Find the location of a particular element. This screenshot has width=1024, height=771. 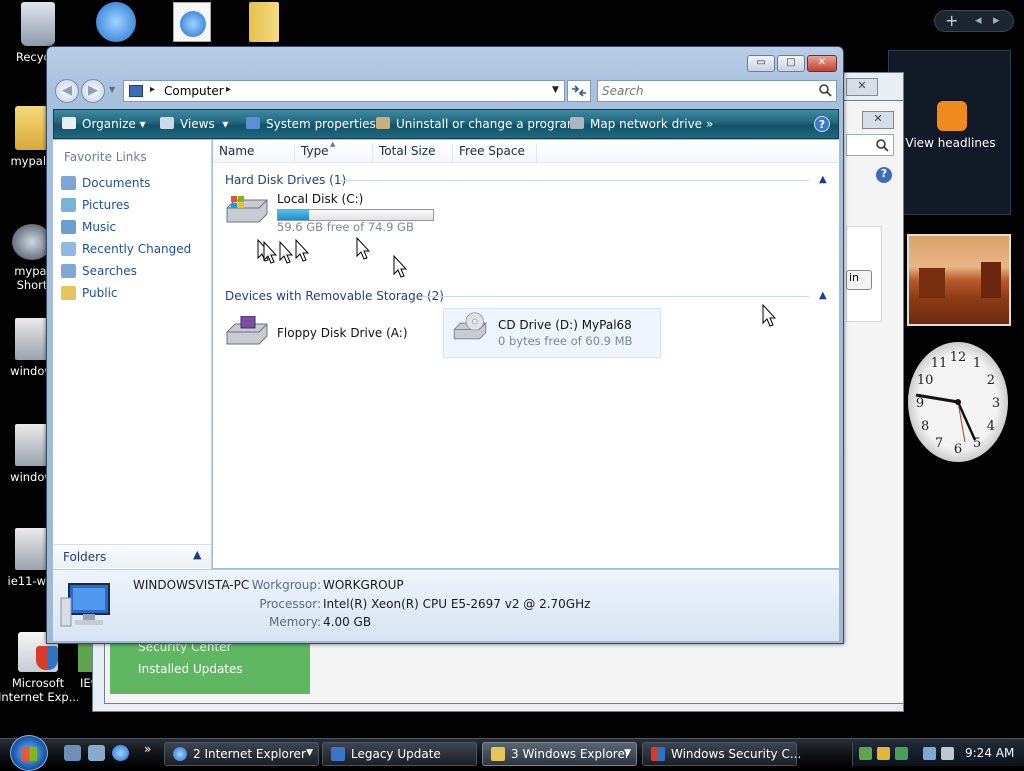

minimize-button: ▭ is located at coordinates (761, 63).